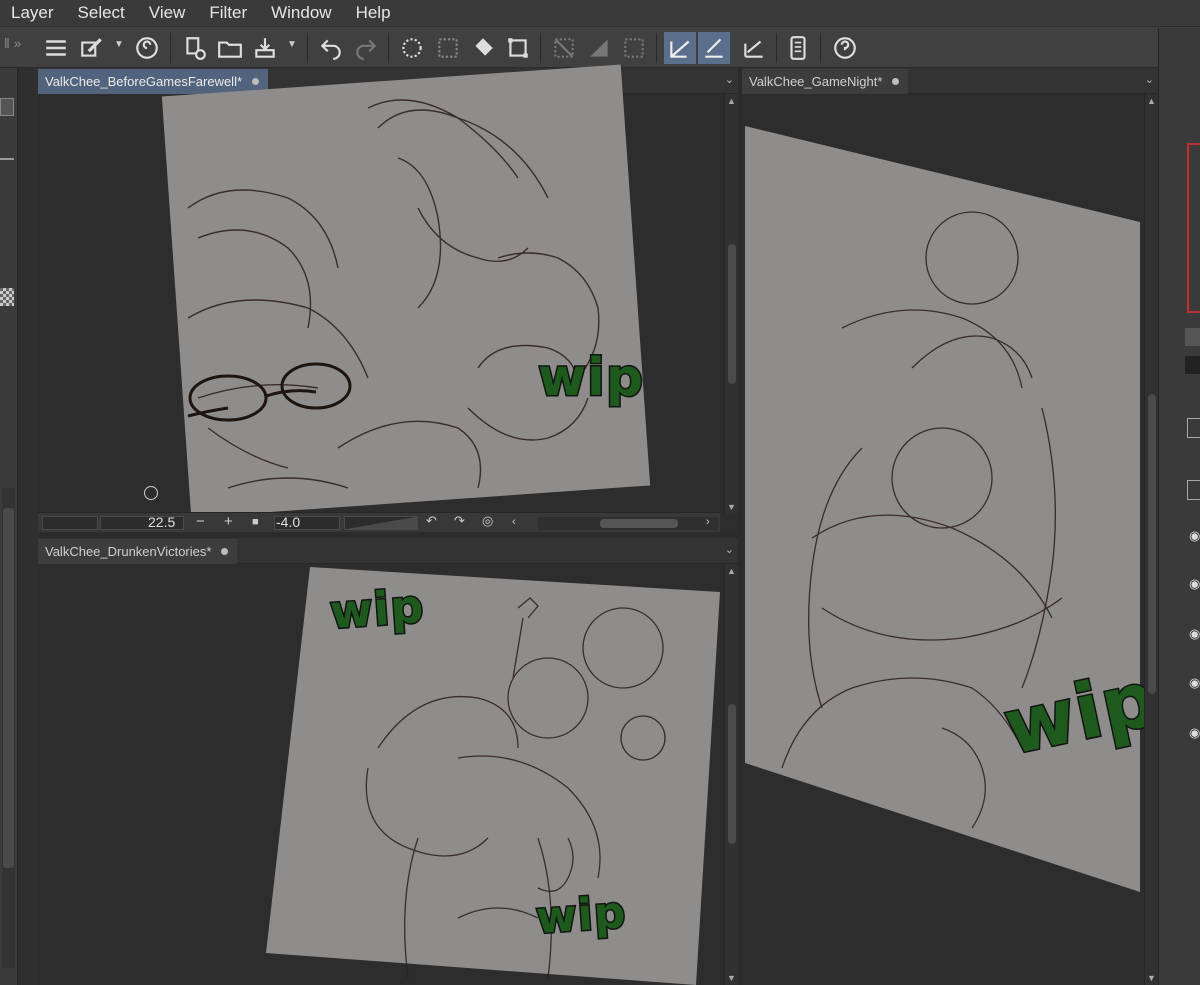  Describe the element at coordinates (195, 48) in the screenshot. I see `new-file-icon` at that location.